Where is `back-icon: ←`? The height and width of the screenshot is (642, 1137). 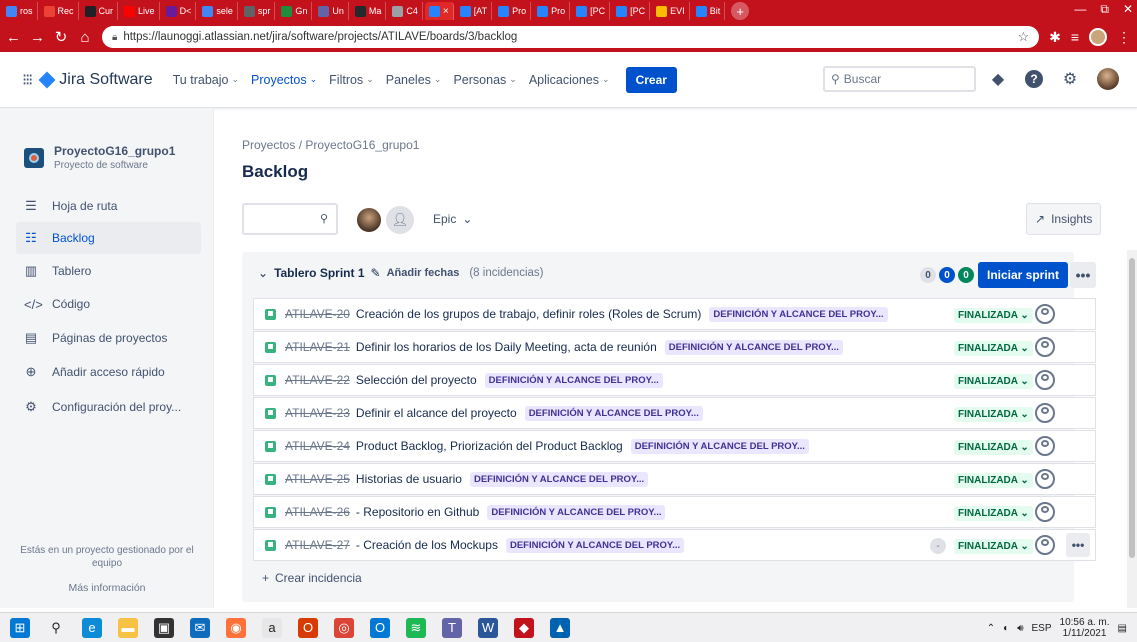
back-icon: ← is located at coordinates (13, 37).